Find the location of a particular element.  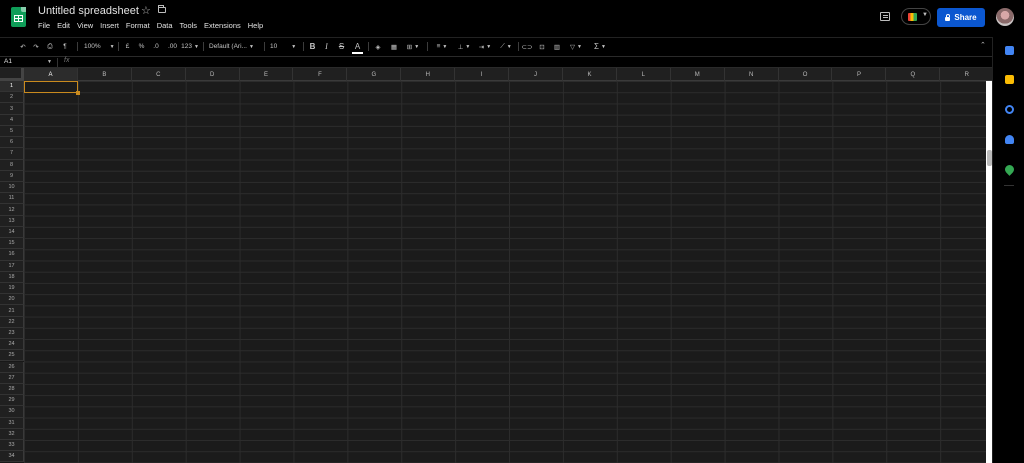

sheets-logo-icon is located at coordinates (18, 17).